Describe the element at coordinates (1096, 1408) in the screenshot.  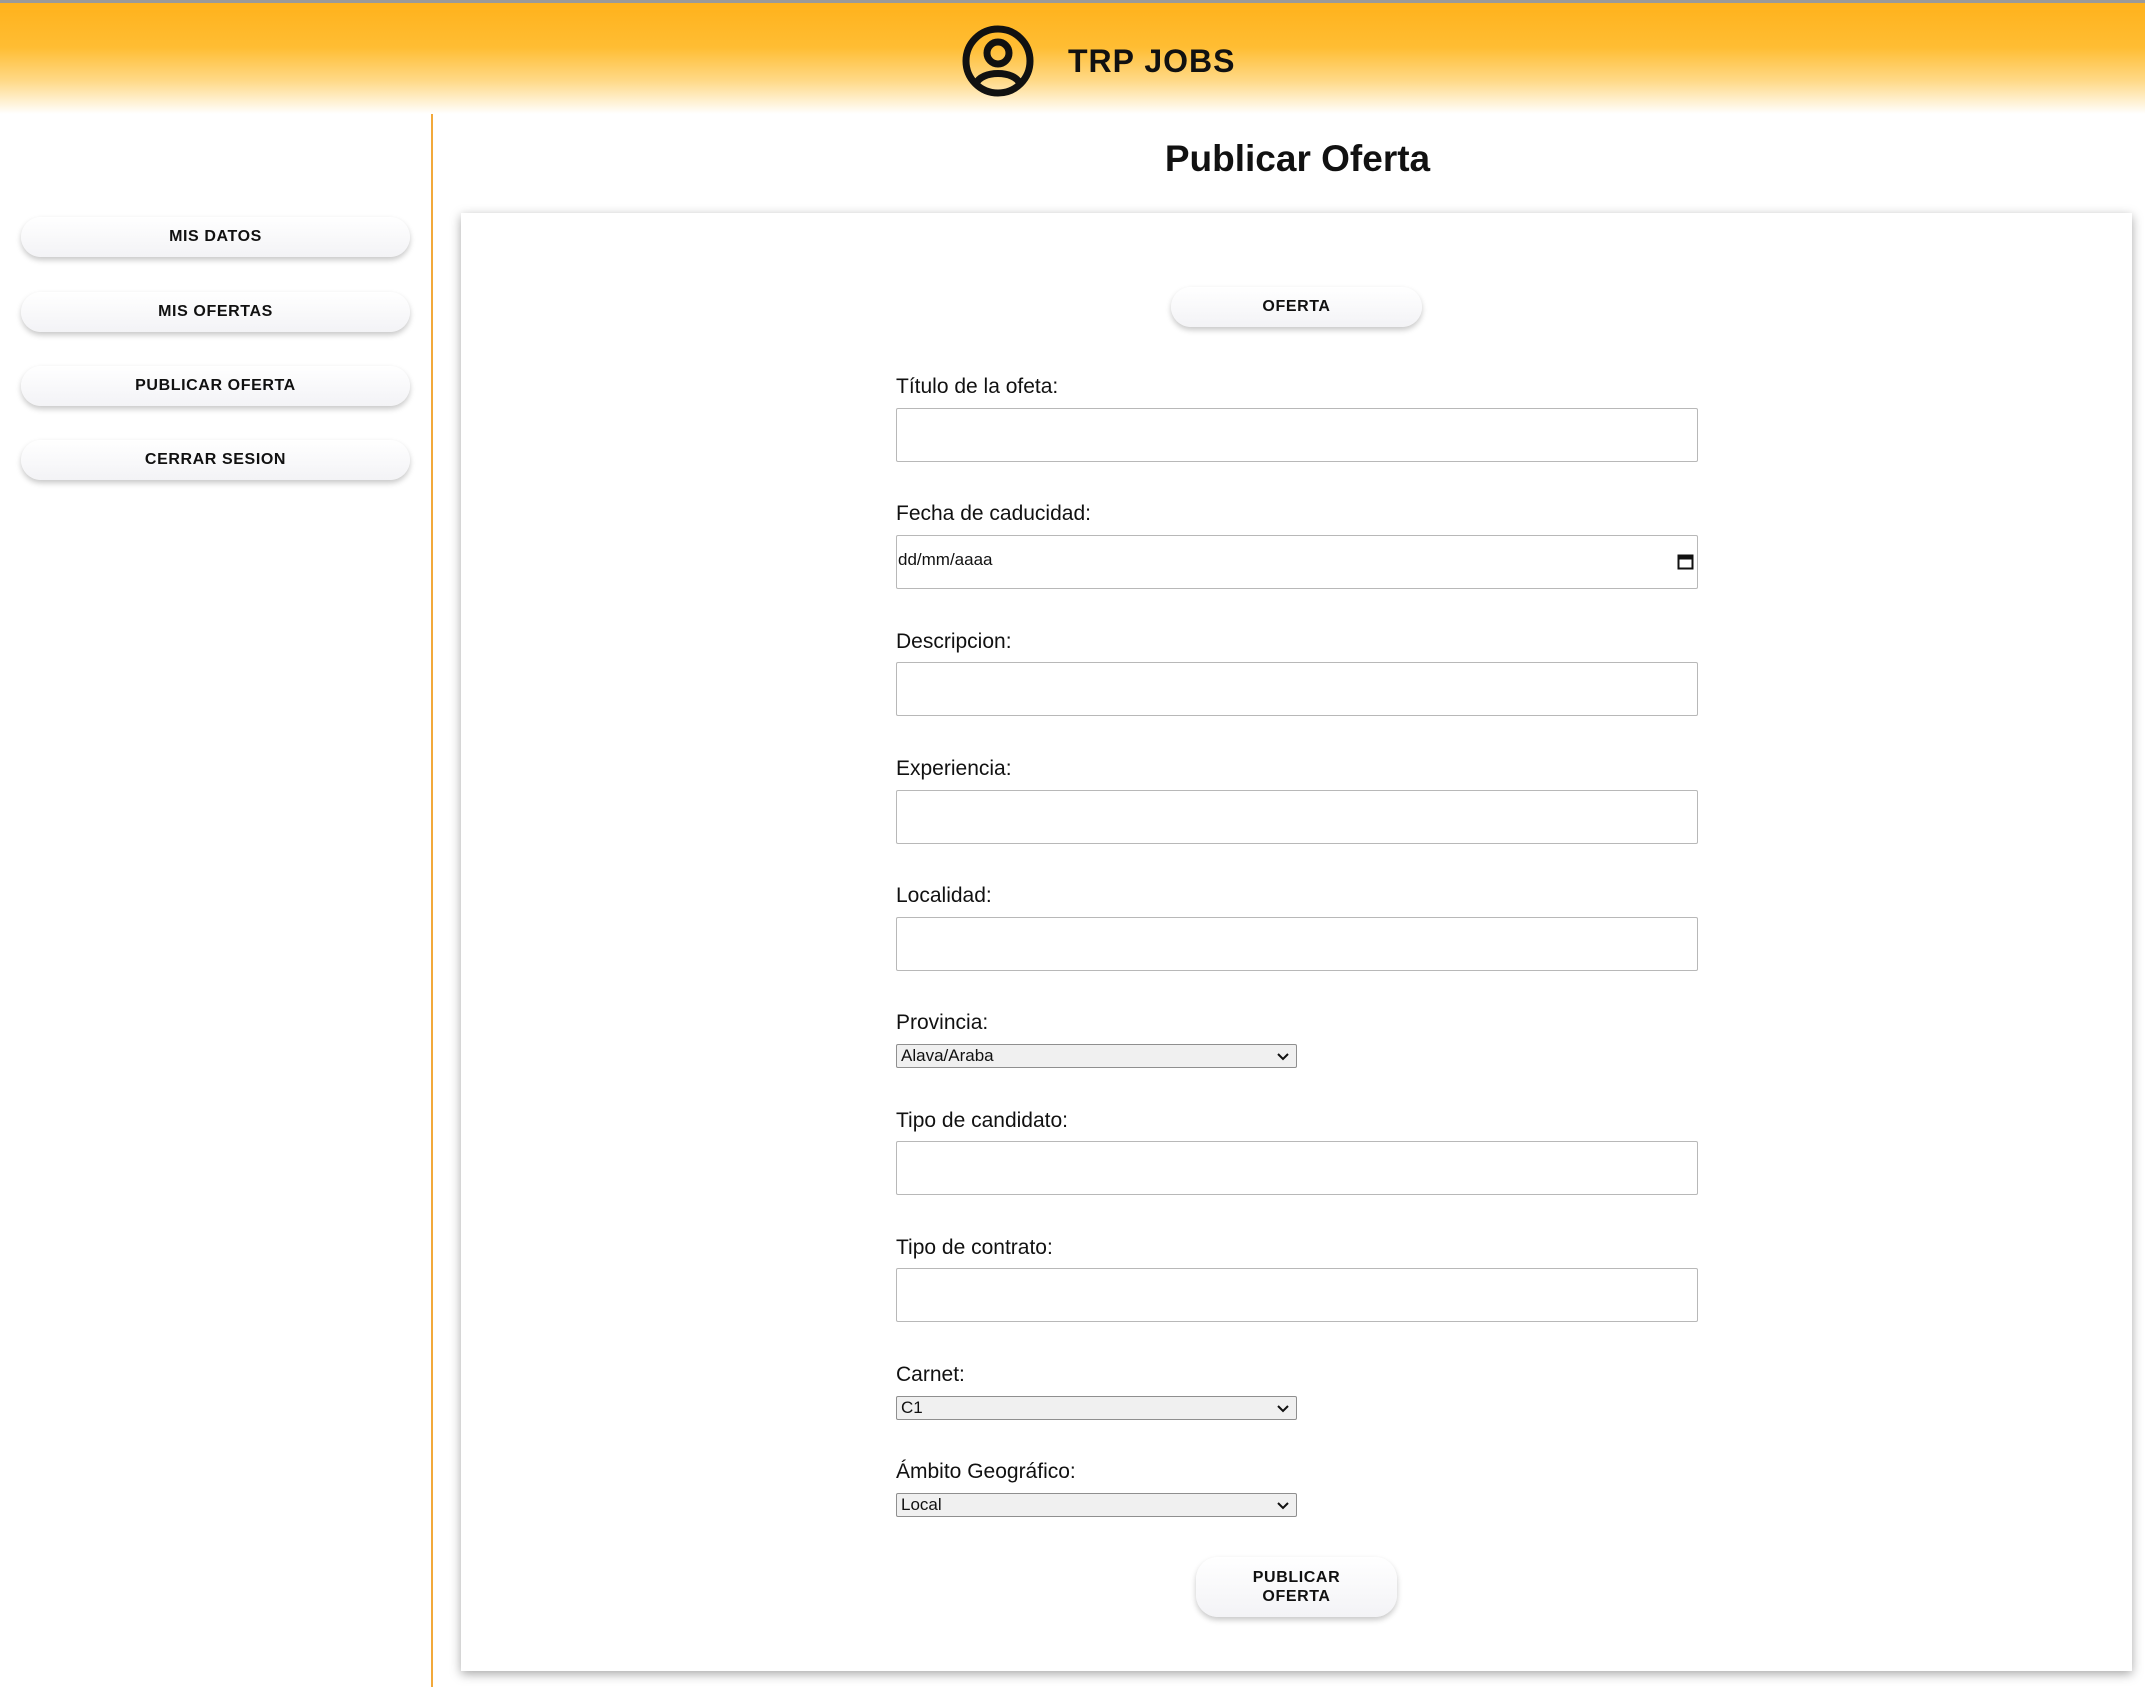
I see `carnet-select: C1` at that location.